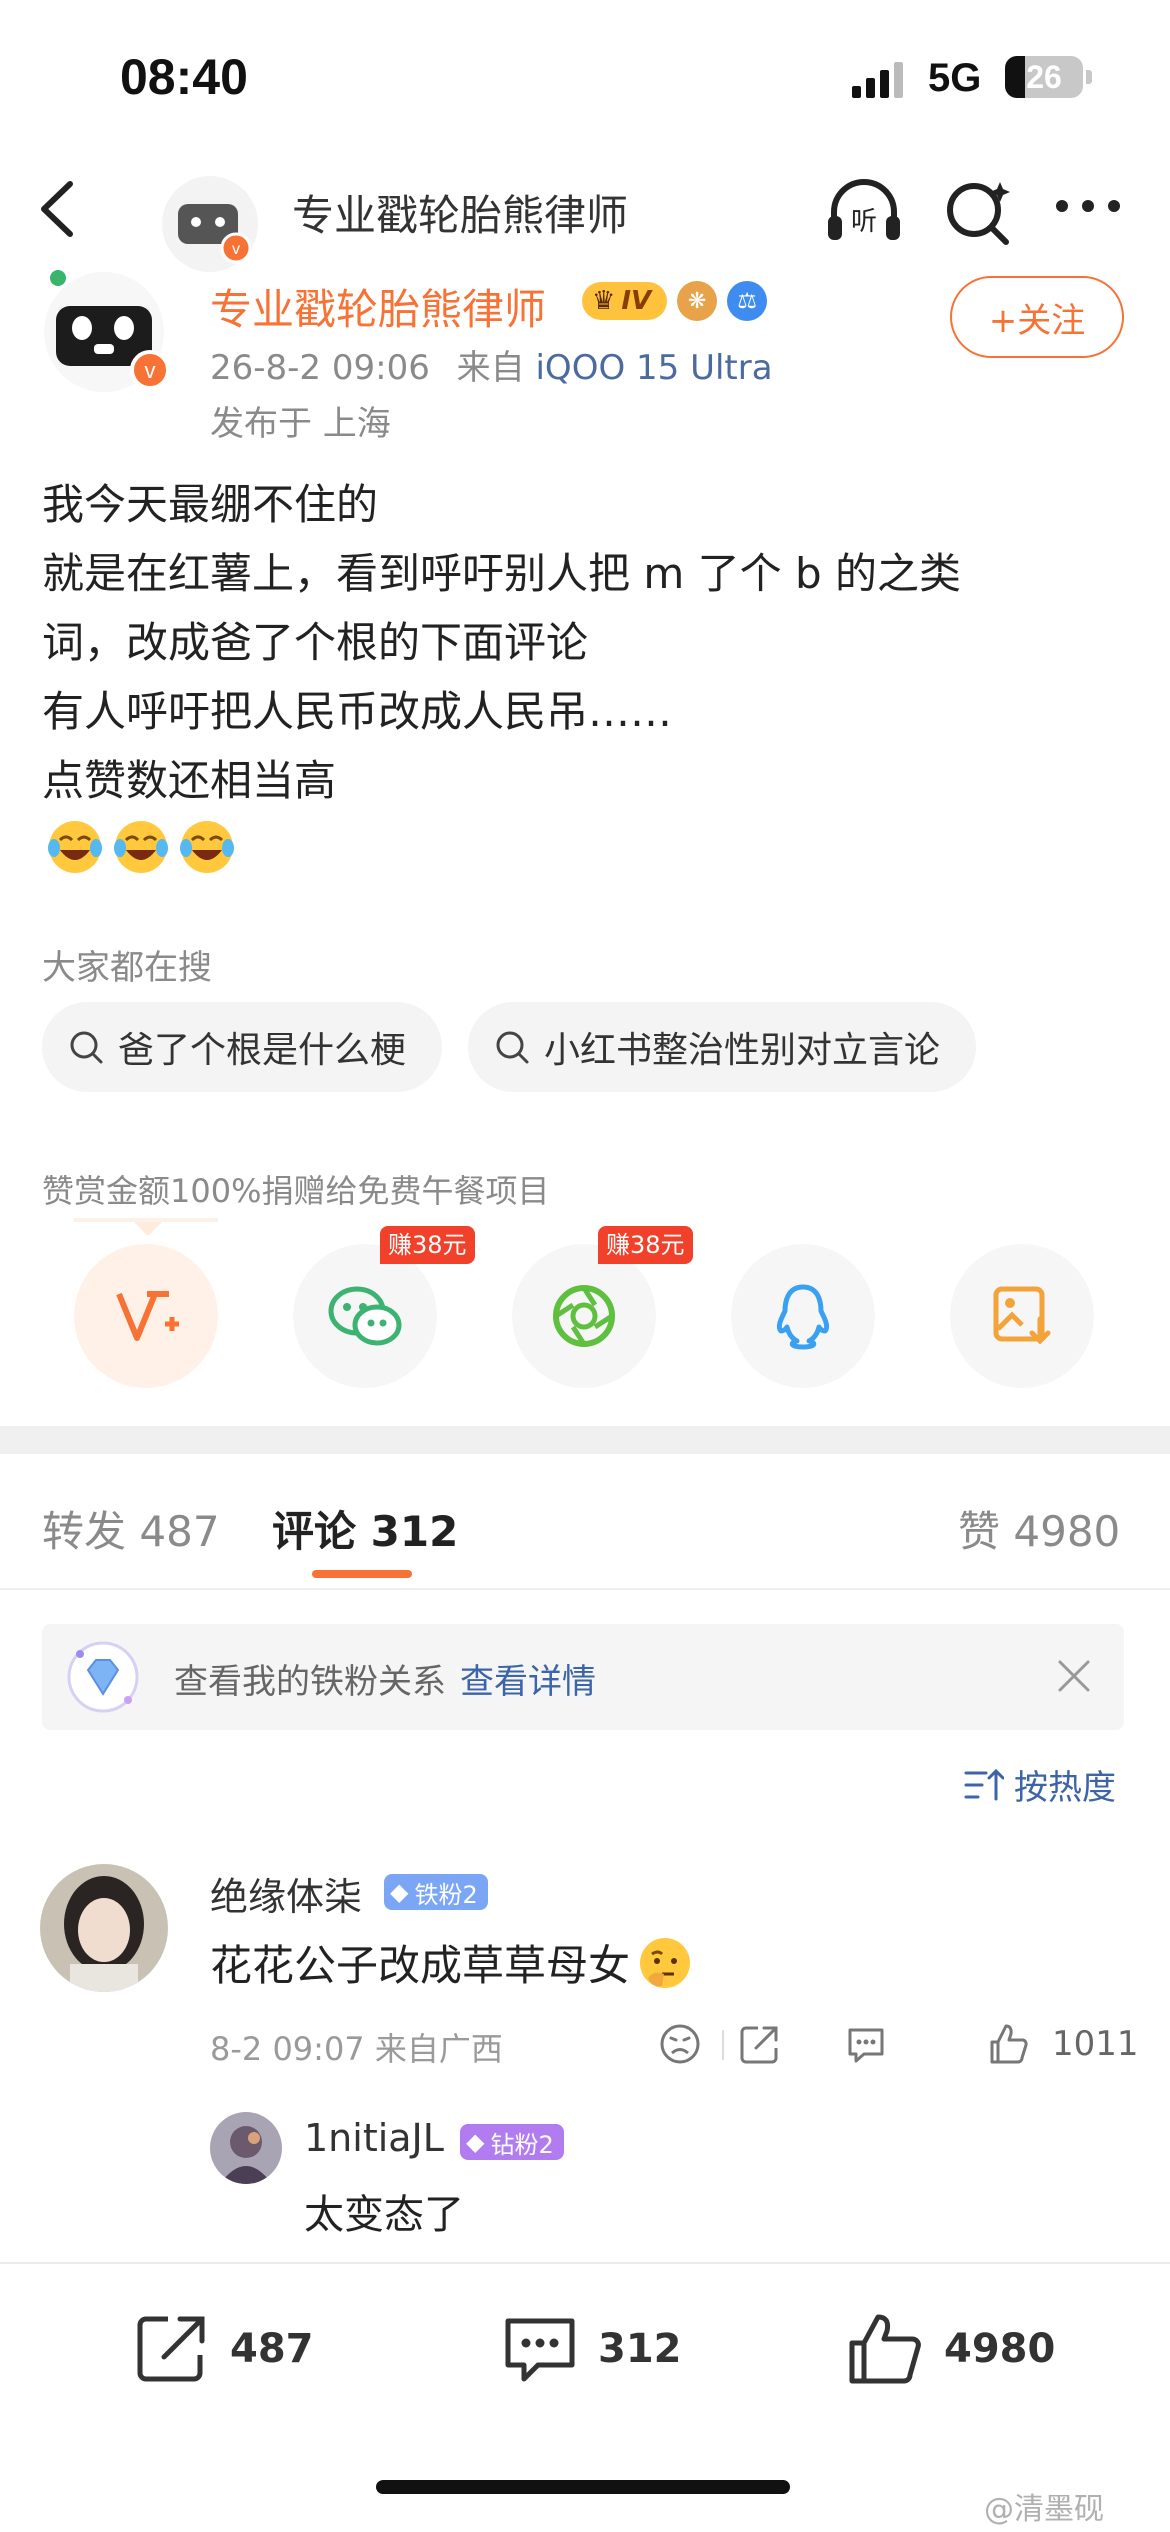 The height and width of the screenshot is (2532, 1170). What do you see at coordinates (296, 1191) in the screenshot?
I see `reward-title: 赞赏金额100%捐赠给免费午餐项目` at bounding box center [296, 1191].